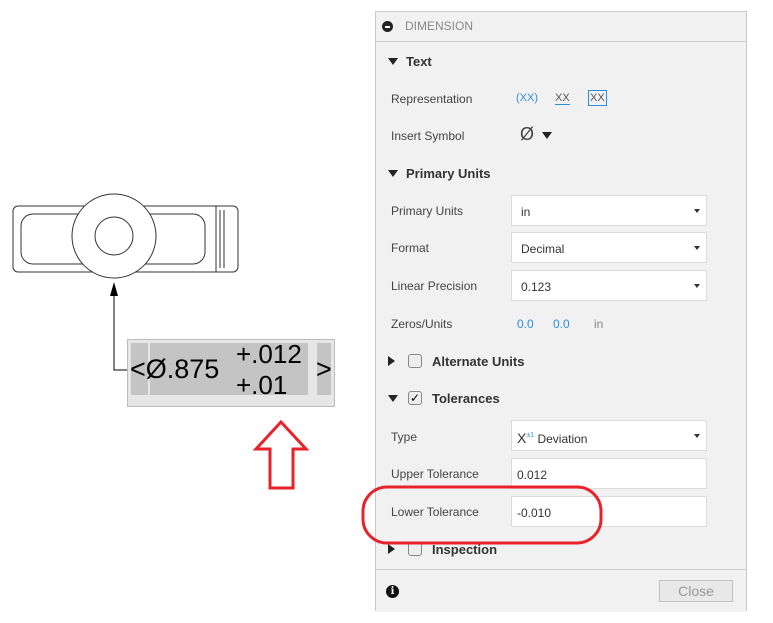  Describe the element at coordinates (422, 324) in the screenshot. I see `zeros-units-label: Zeros/Units` at that location.